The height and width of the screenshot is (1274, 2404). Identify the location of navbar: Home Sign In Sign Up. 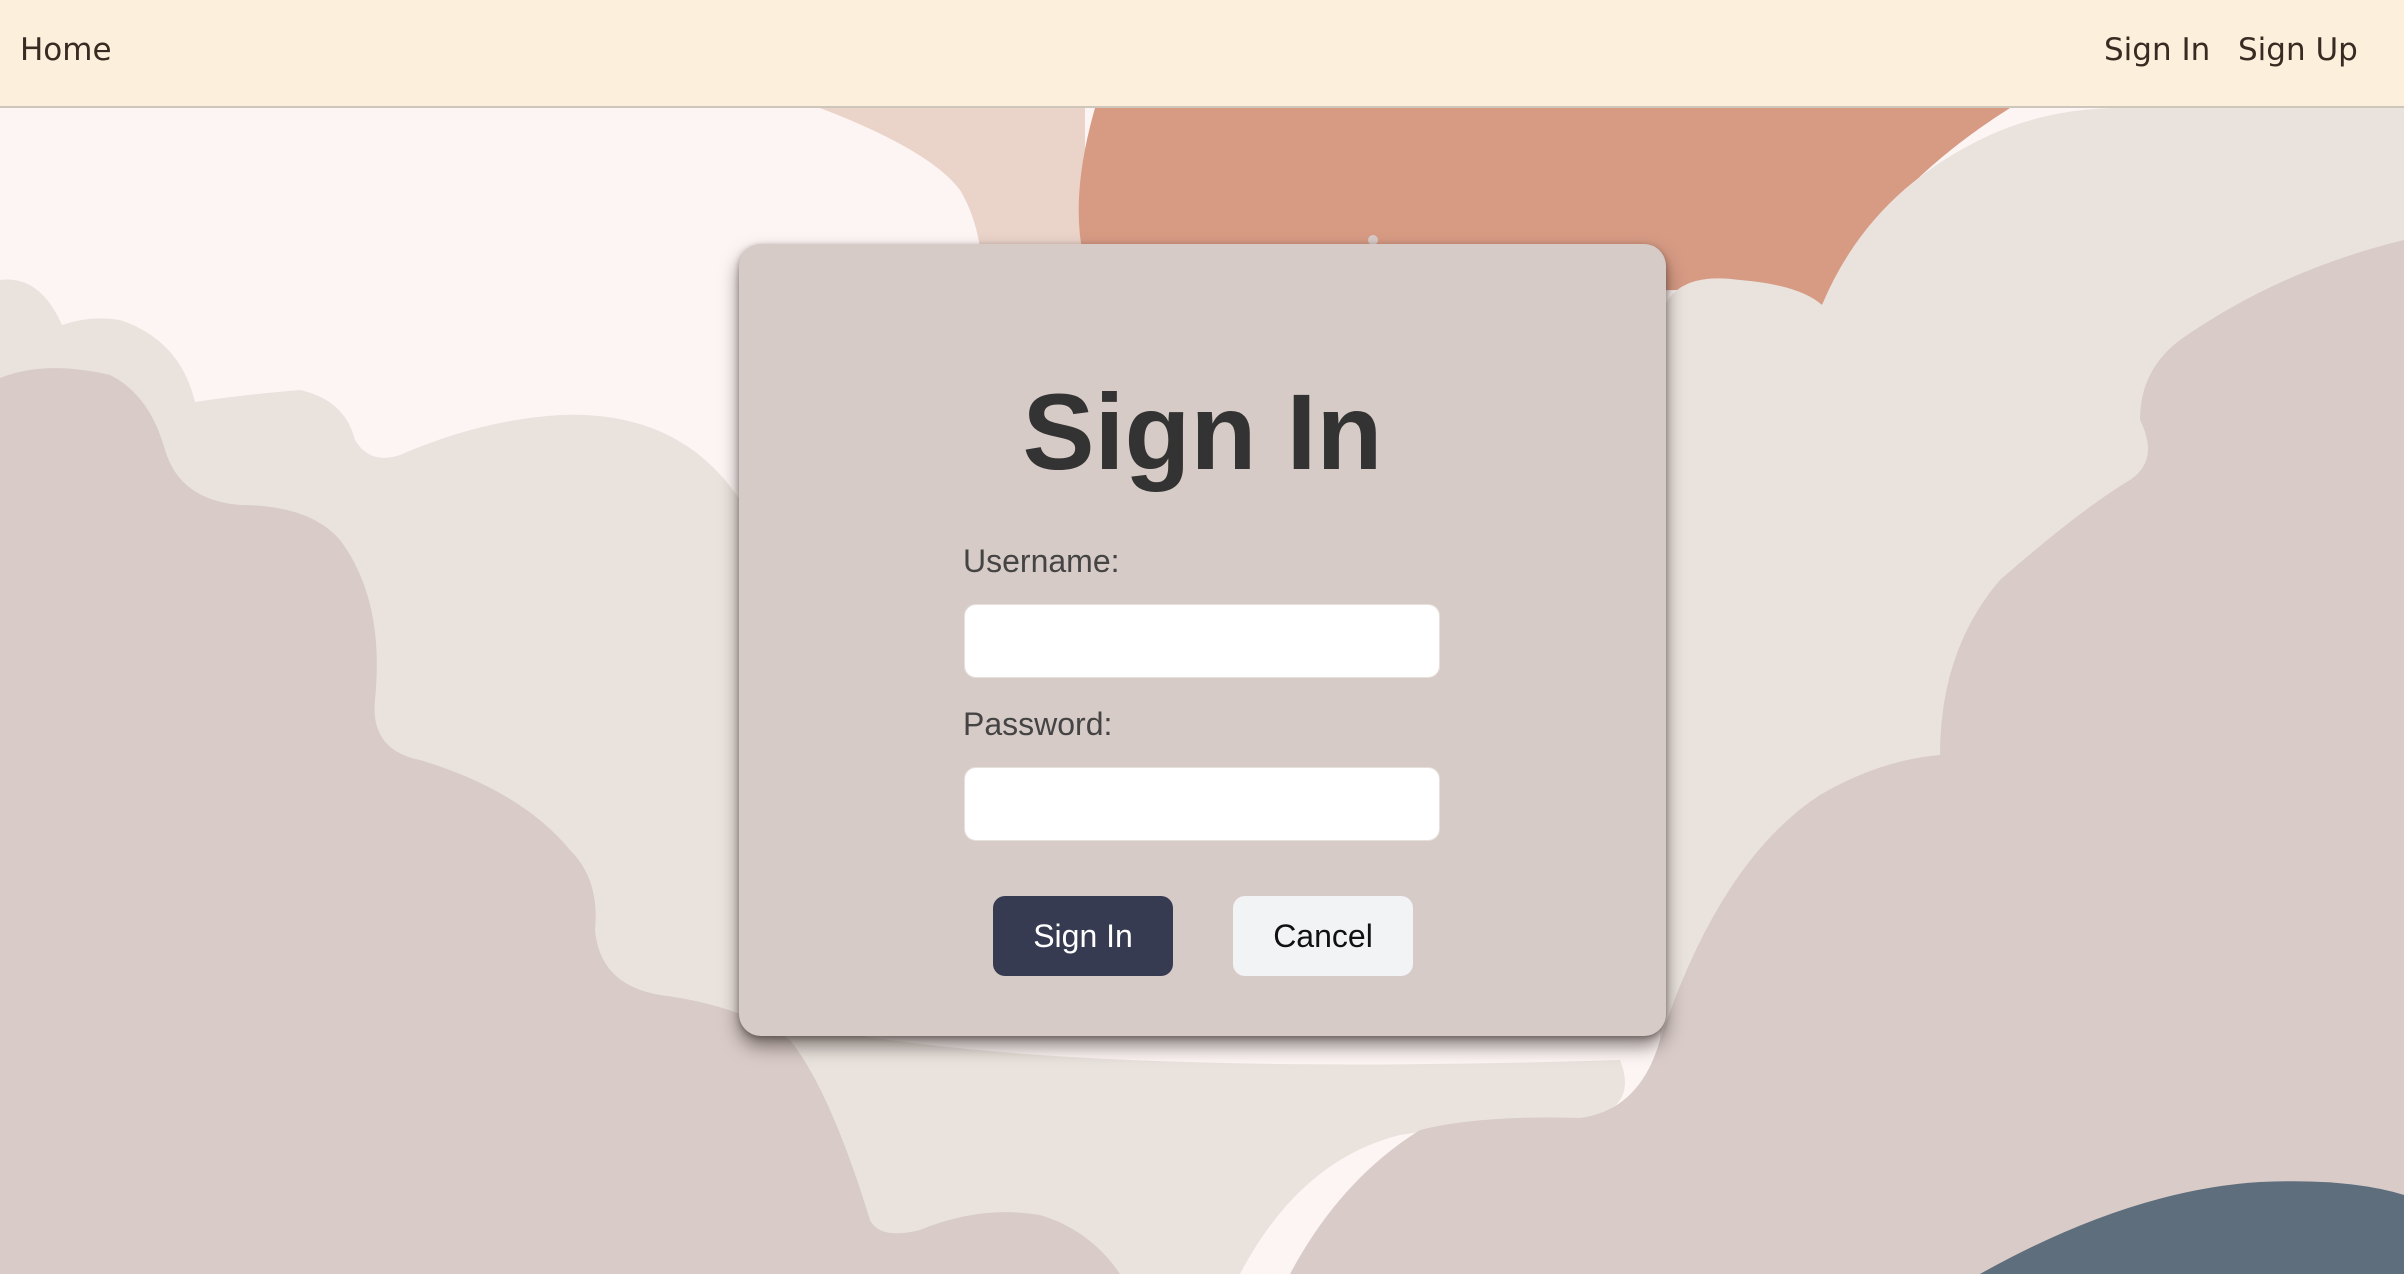
(1202, 54).